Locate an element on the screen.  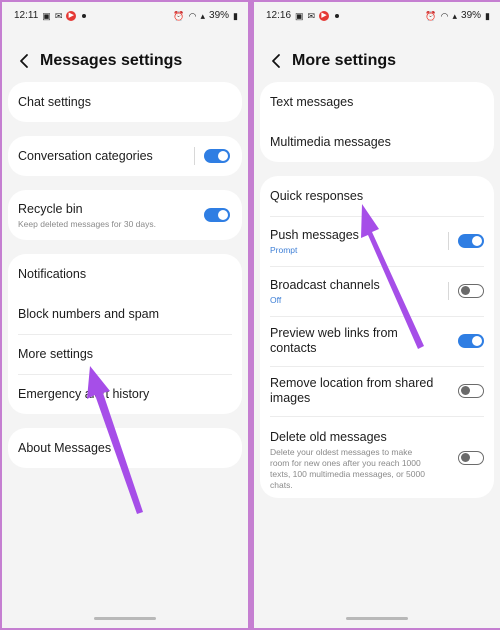
menu-item-label: Emergency alert history is located at coordinates (84, 394).